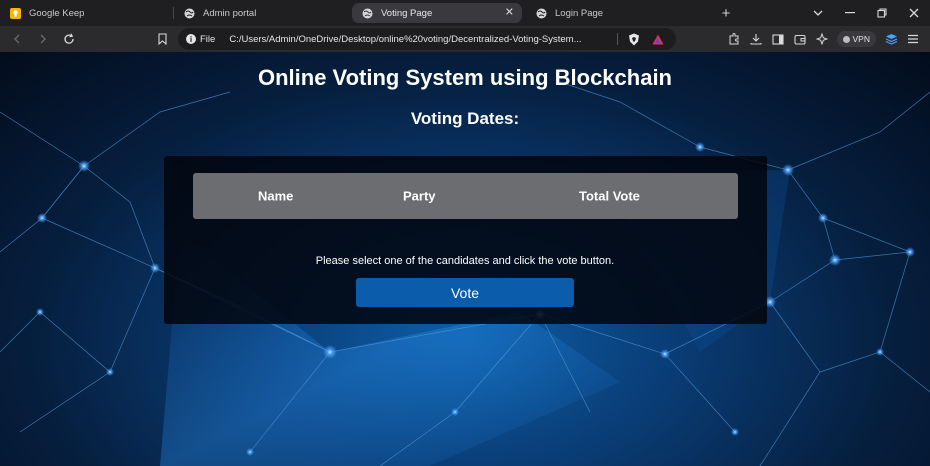  I want to click on arrow-right-icon, so click(43, 39).